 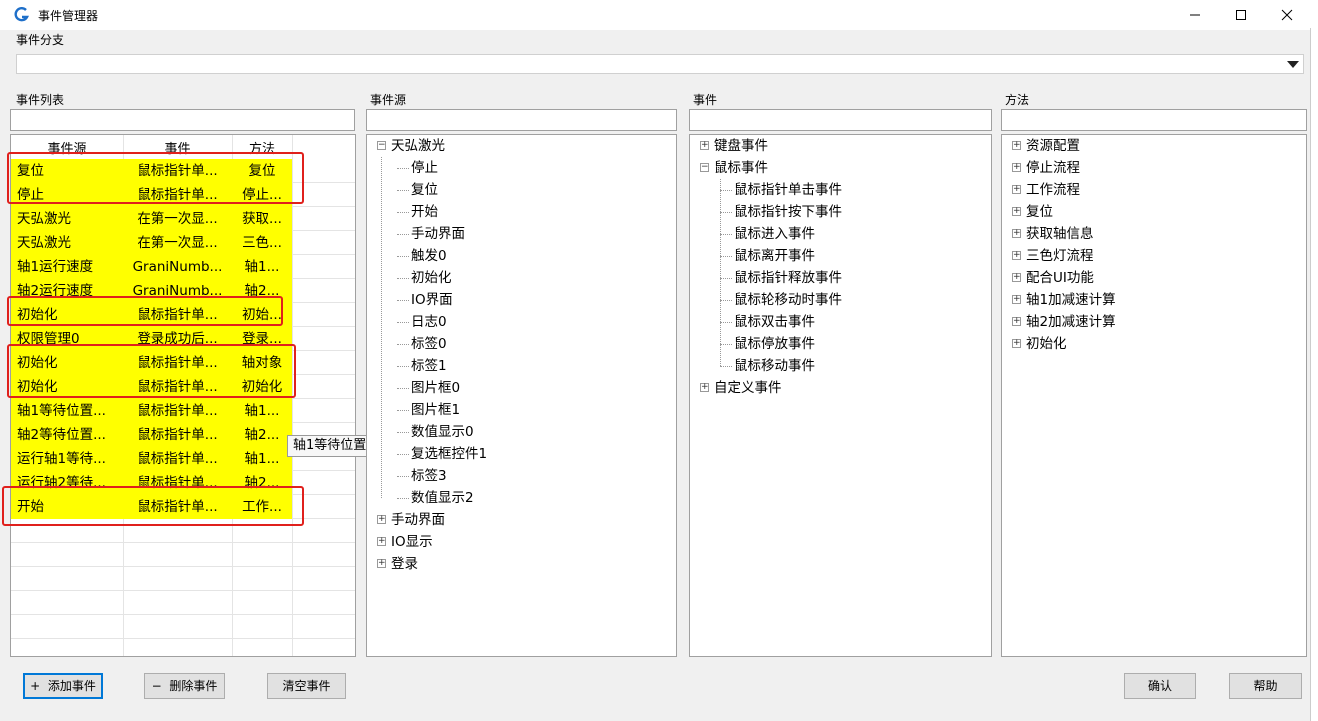 I want to click on tree-node-method: 配合UI功能, so click(x=1060, y=278).